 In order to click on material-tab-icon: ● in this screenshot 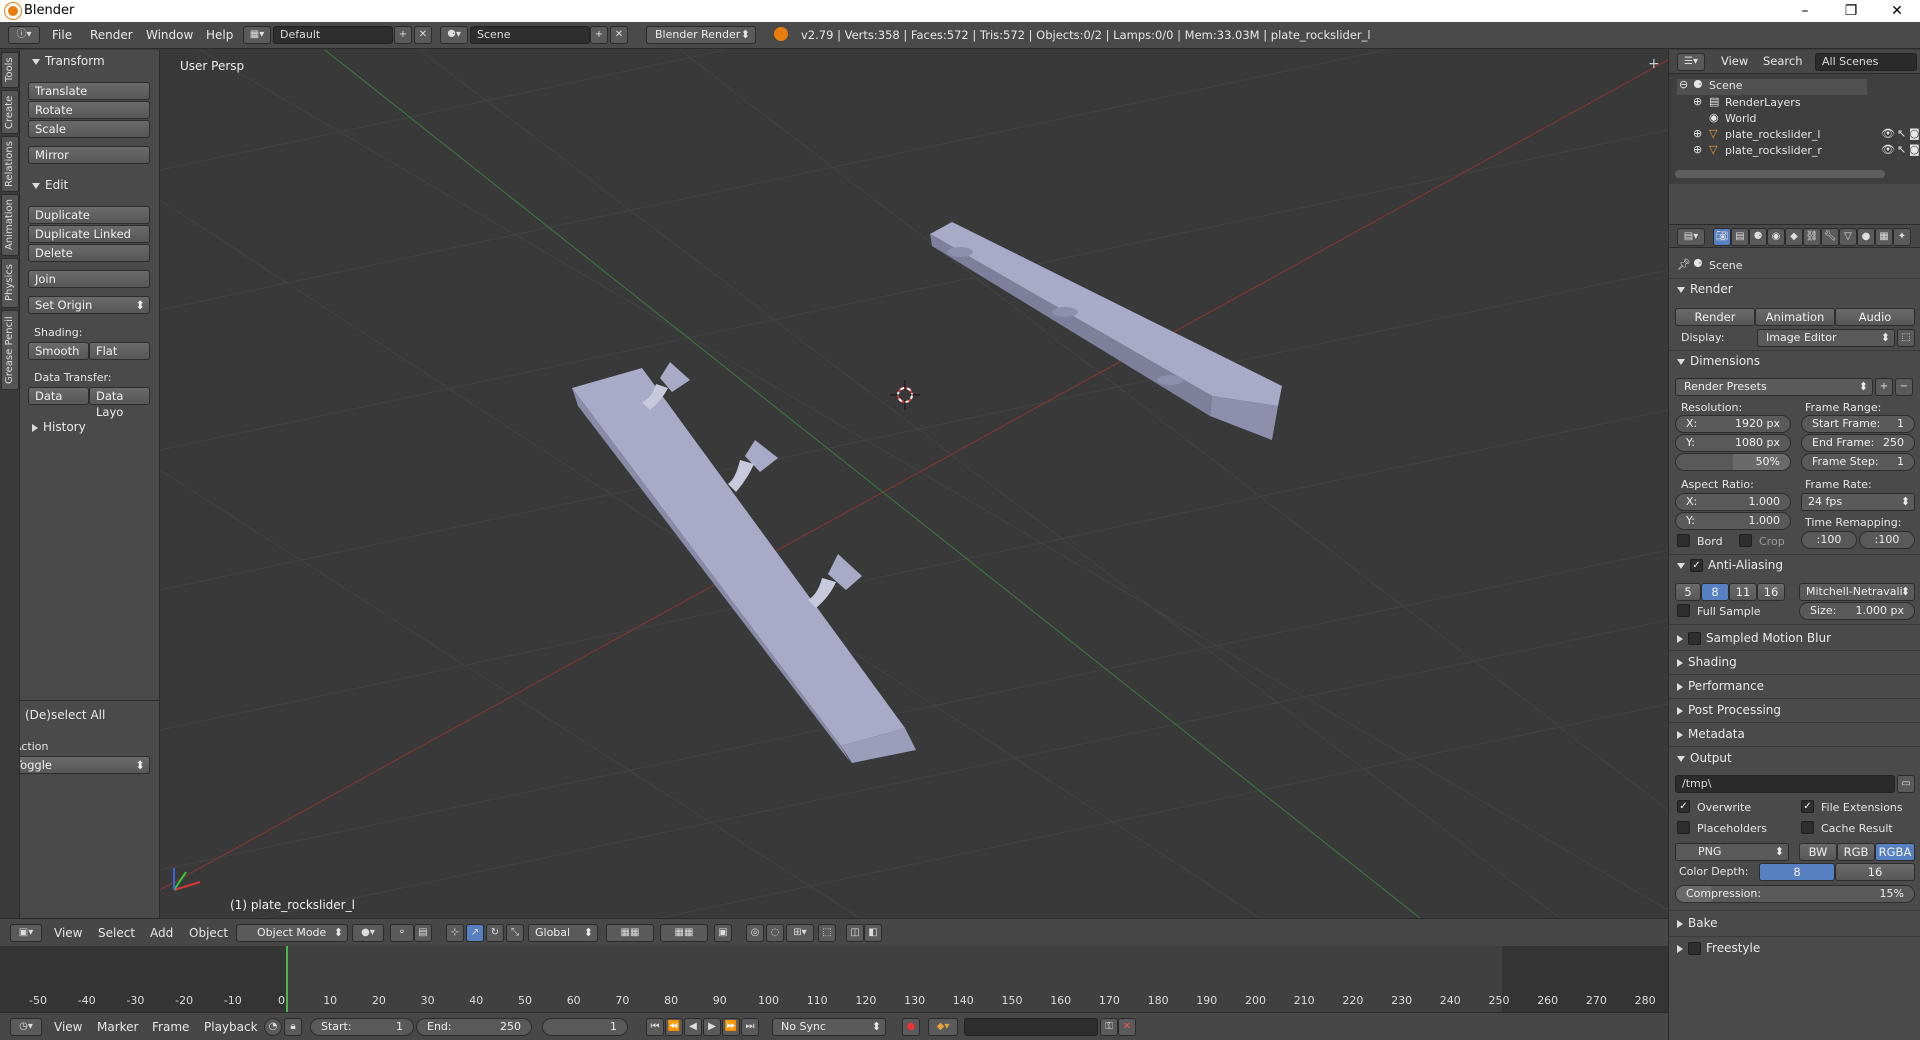, I will do `click(1866, 237)`.